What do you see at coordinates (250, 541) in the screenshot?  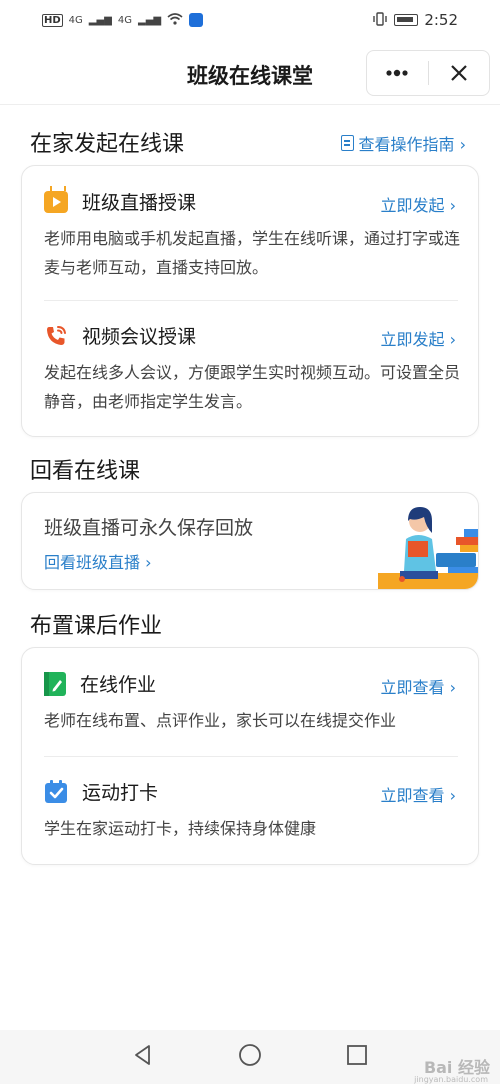 I see `playback-card: 班级直播可永久保存回放 回看班级直播 ›` at bounding box center [250, 541].